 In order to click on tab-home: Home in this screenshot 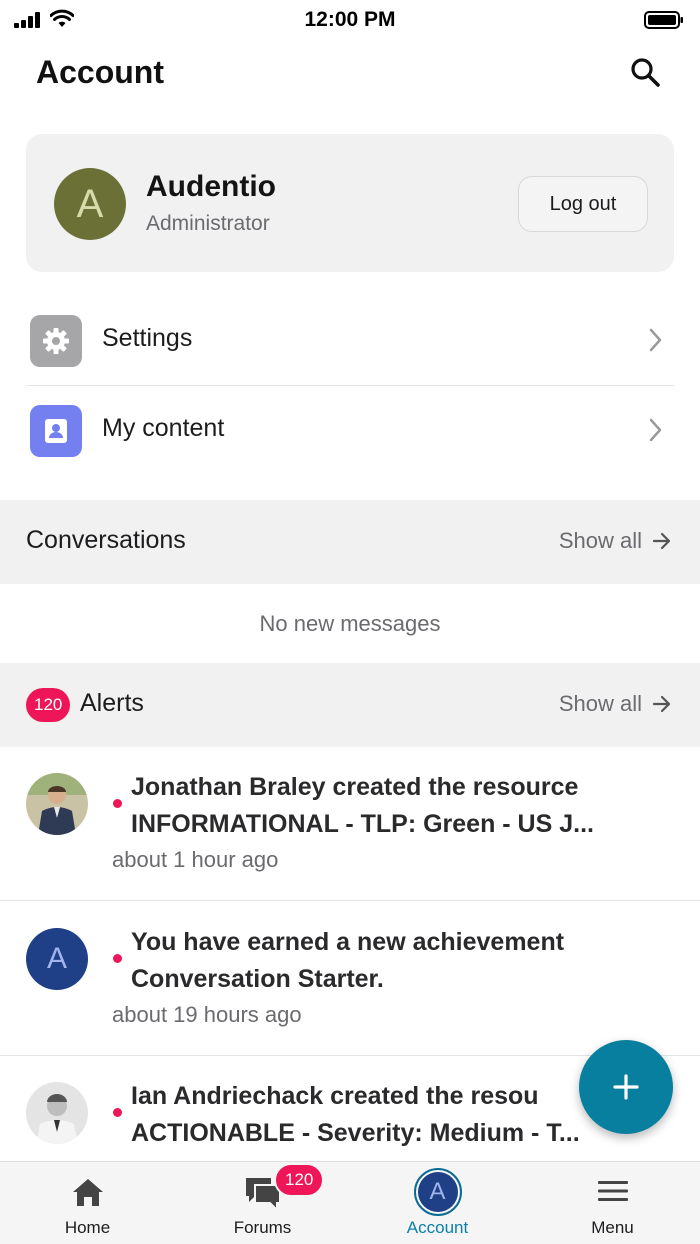, I will do `click(87, 1203)`.